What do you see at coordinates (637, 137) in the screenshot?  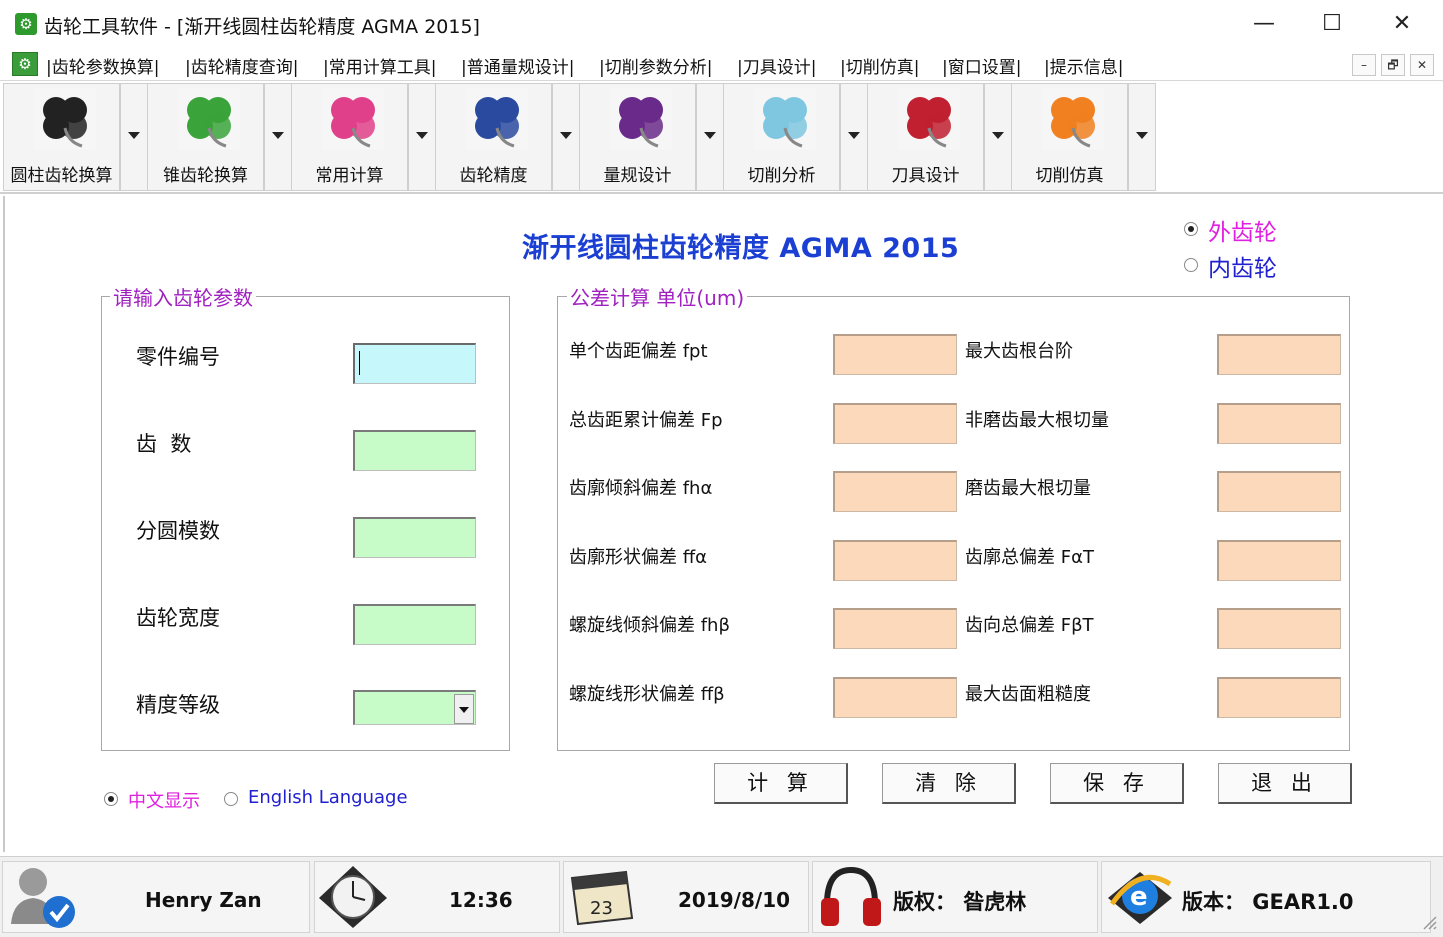 I see `toolbar-button-5: 量规设计` at bounding box center [637, 137].